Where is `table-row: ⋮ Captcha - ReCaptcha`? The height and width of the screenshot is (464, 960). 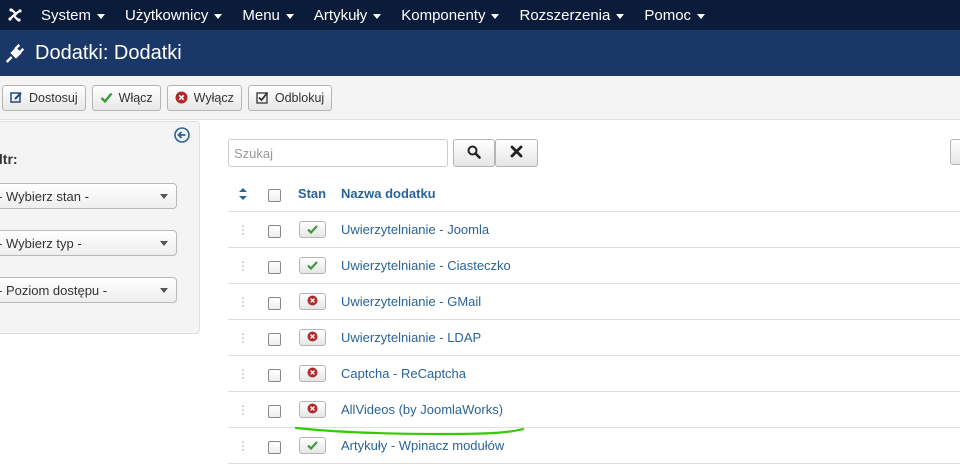
table-row: ⋮ Captcha - ReCaptcha is located at coordinates (594, 374).